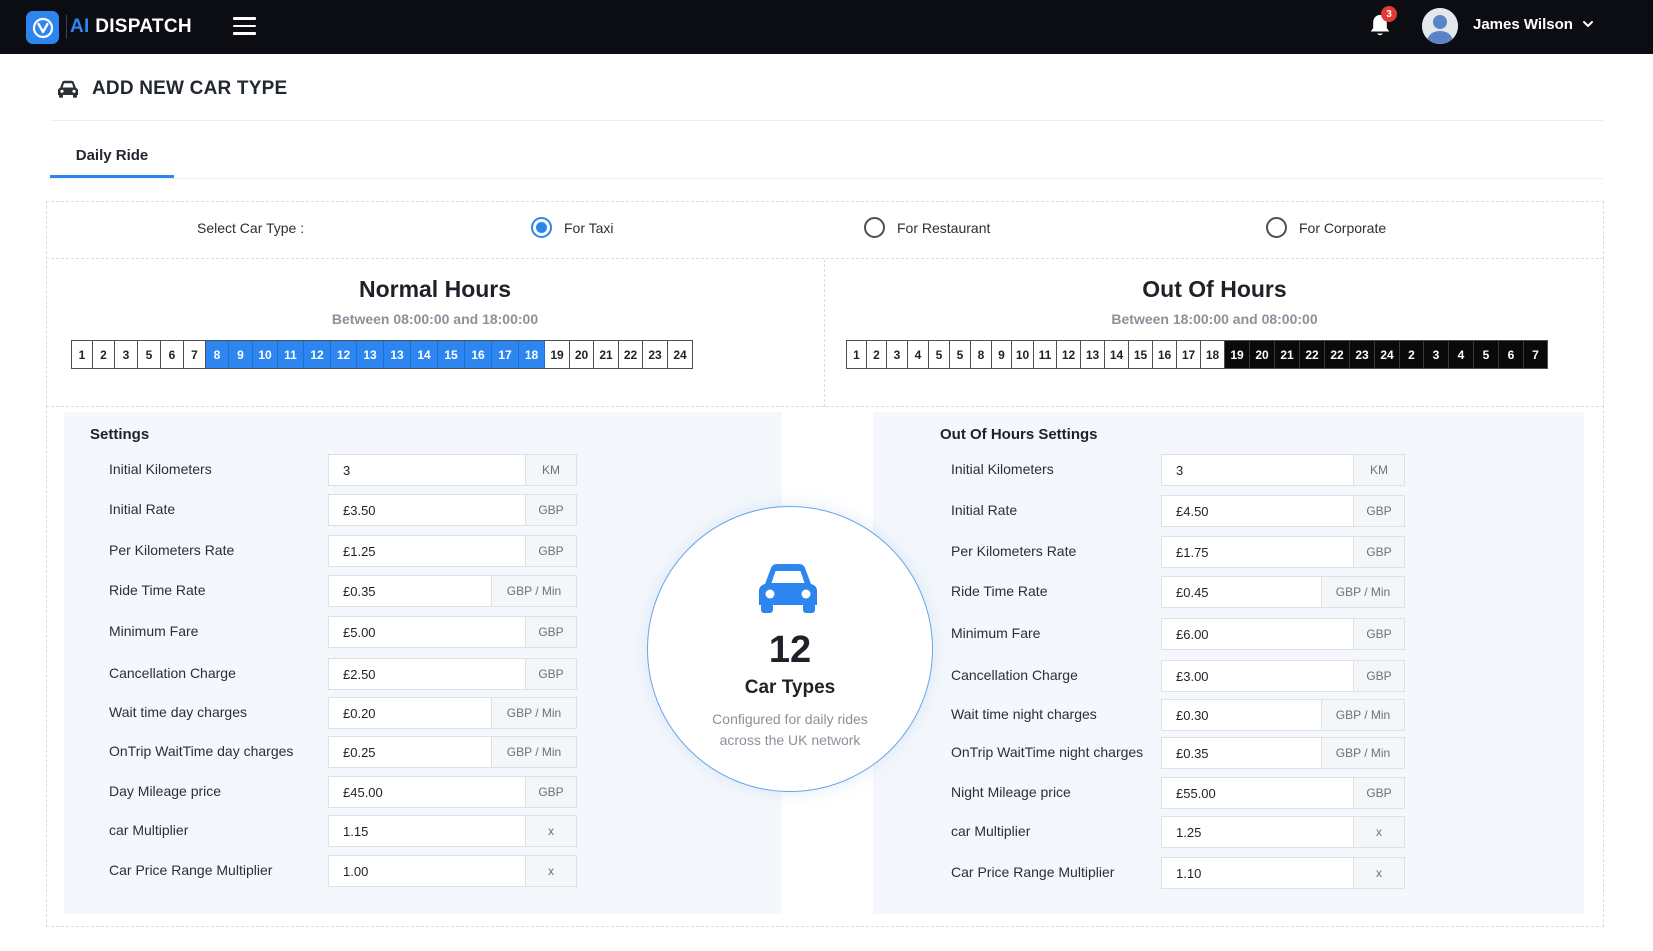 Image resolution: width=1653 pixels, height=951 pixels. What do you see at coordinates (572, 227) in the screenshot?
I see `radio-for-taxi: For Taxi` at bounding box center [572, 227].